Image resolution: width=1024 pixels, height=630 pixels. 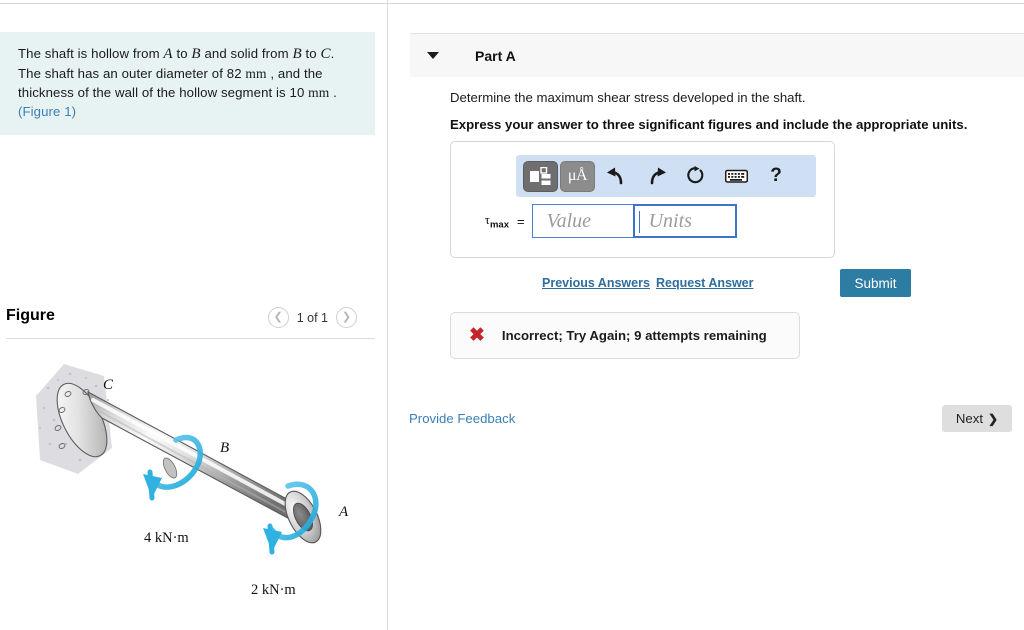 What do you see at coordinates (333, 92) in the screenshot?
I see `question-line3-part2: .` at bounding box center [333, 92].